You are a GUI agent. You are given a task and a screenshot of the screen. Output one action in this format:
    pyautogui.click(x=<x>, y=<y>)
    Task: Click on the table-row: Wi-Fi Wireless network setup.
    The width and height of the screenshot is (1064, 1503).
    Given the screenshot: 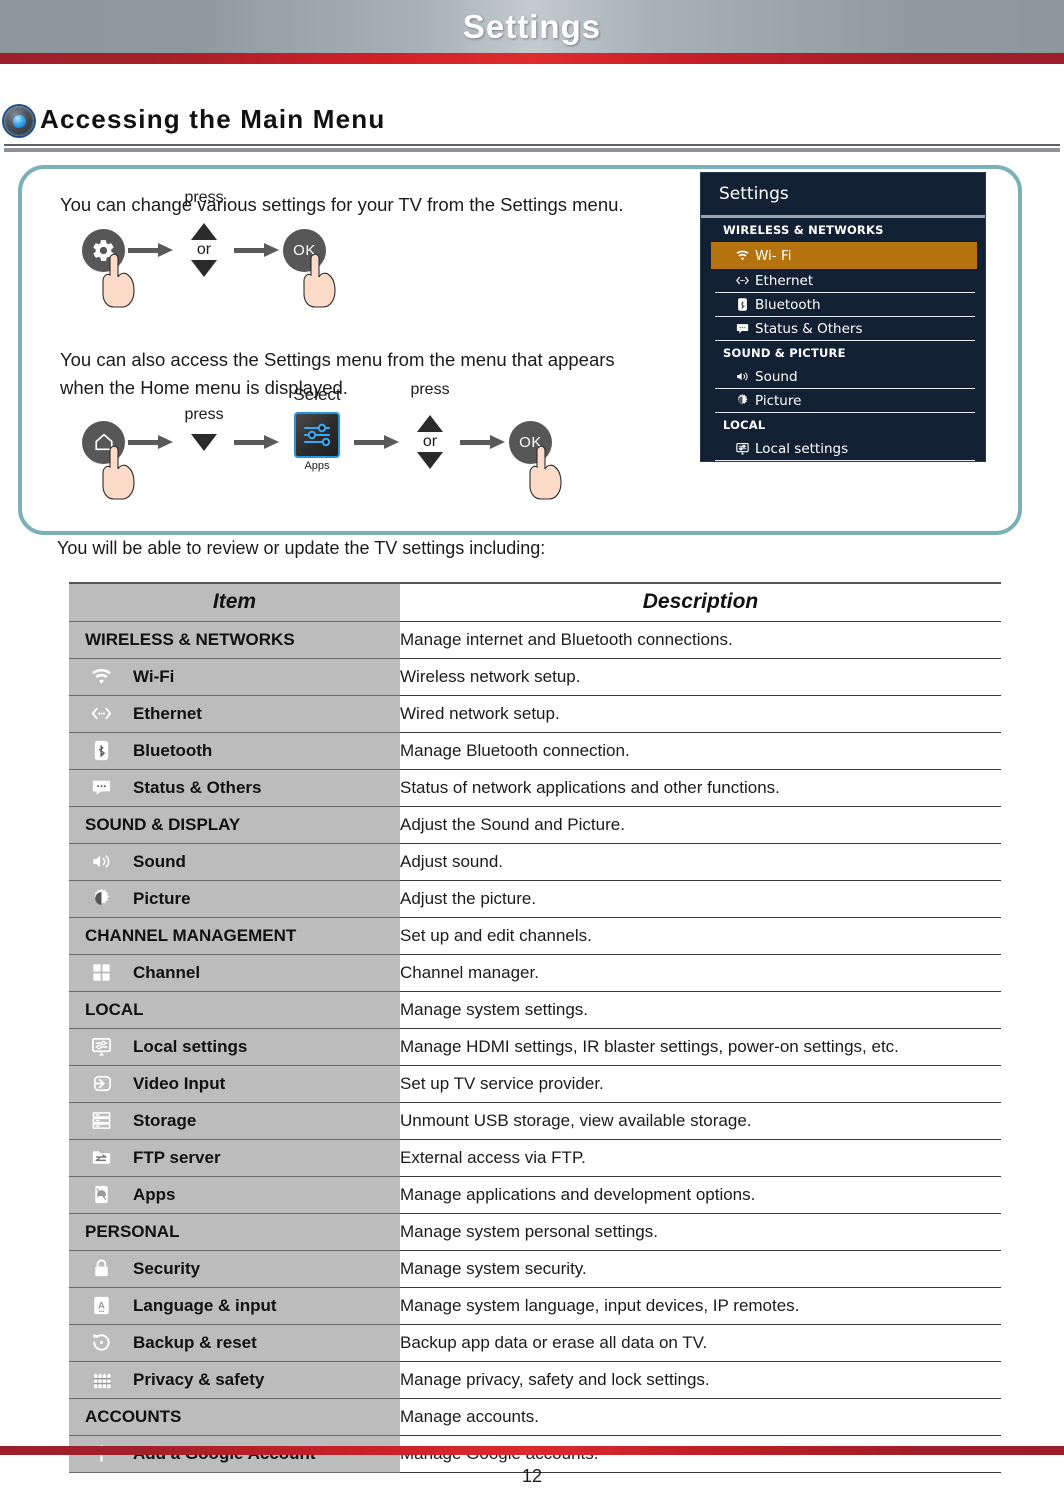 What is the action you would take?
    pyautogui.click(x=535, y=676)
    